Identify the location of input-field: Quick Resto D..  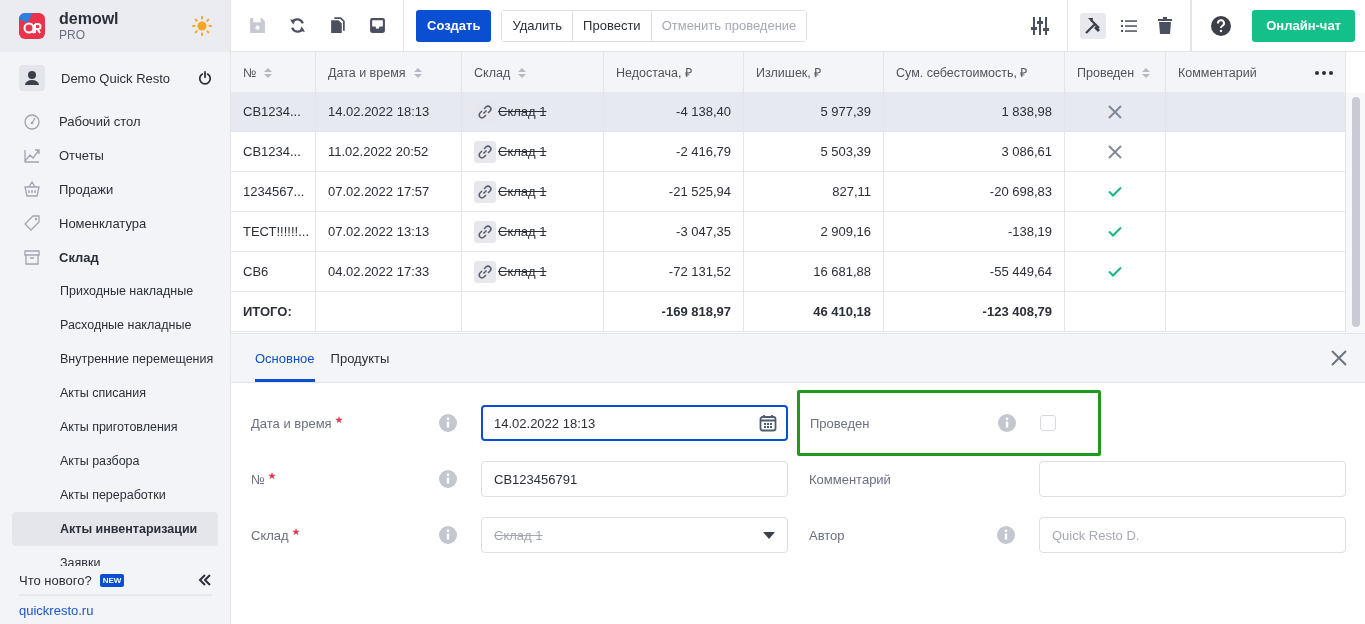
(1192, 535).